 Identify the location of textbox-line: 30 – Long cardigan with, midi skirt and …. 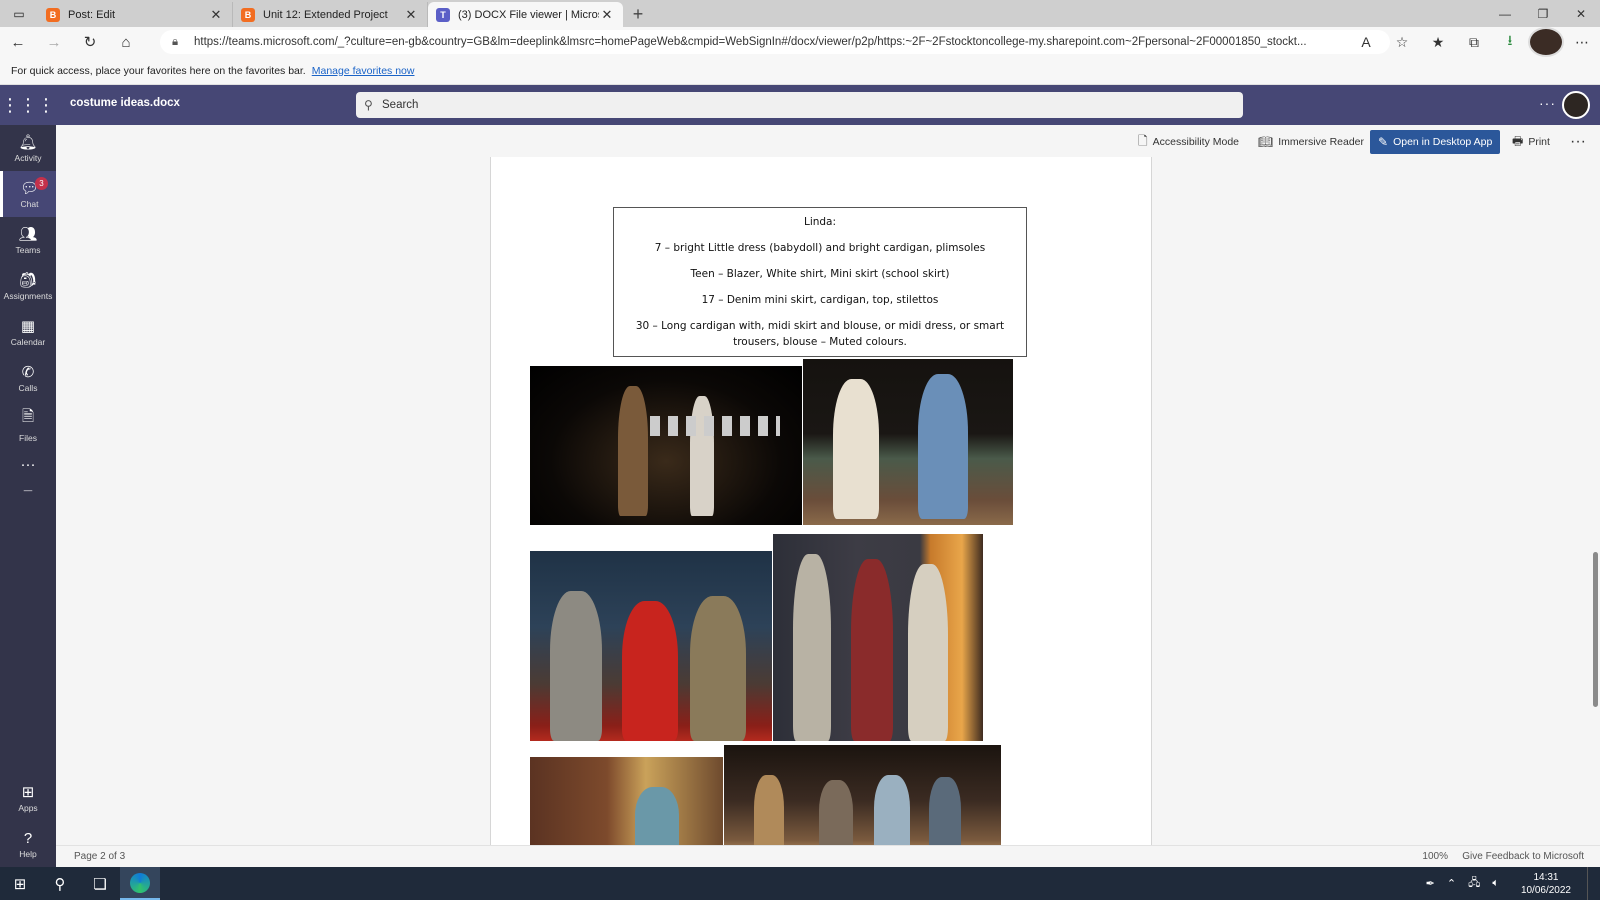
(820, 334).